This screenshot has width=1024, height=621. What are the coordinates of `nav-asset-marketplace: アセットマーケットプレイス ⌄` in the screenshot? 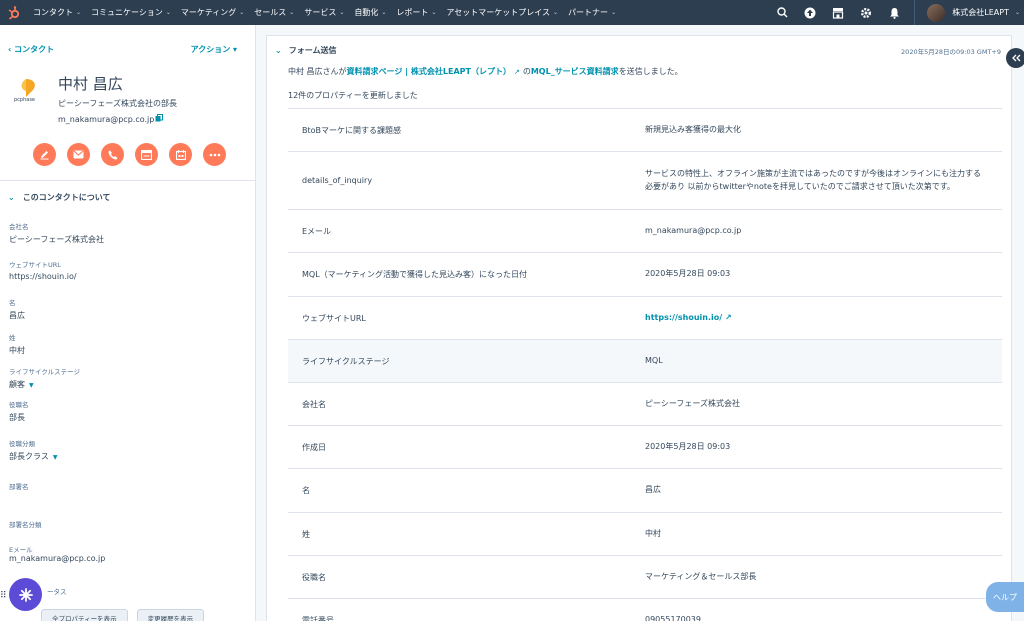 It's located at (502, 12).